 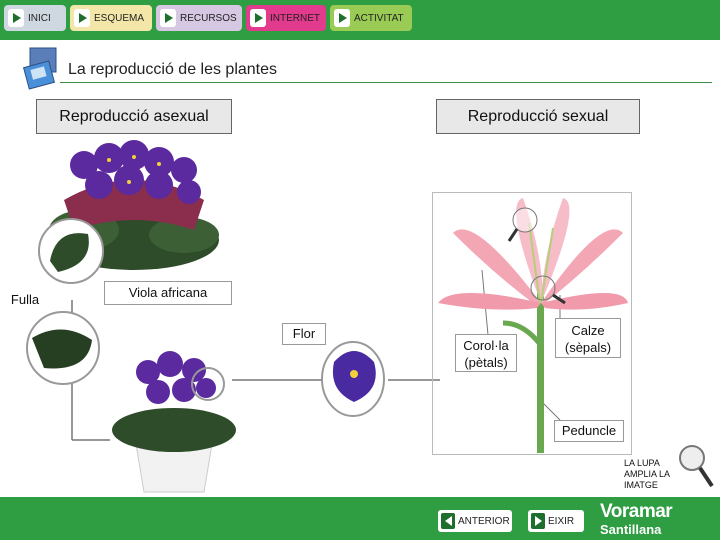 I want to click on brand-name: Voramar, so click(x=636, y=511).